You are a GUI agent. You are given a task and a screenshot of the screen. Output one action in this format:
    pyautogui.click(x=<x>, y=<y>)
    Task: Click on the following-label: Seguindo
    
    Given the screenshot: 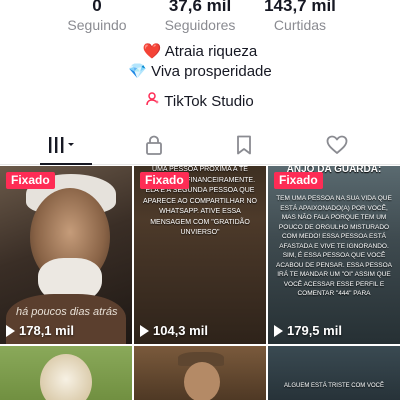 What is the action you would take?
    pyautogui.click(x=97, y=25)
    